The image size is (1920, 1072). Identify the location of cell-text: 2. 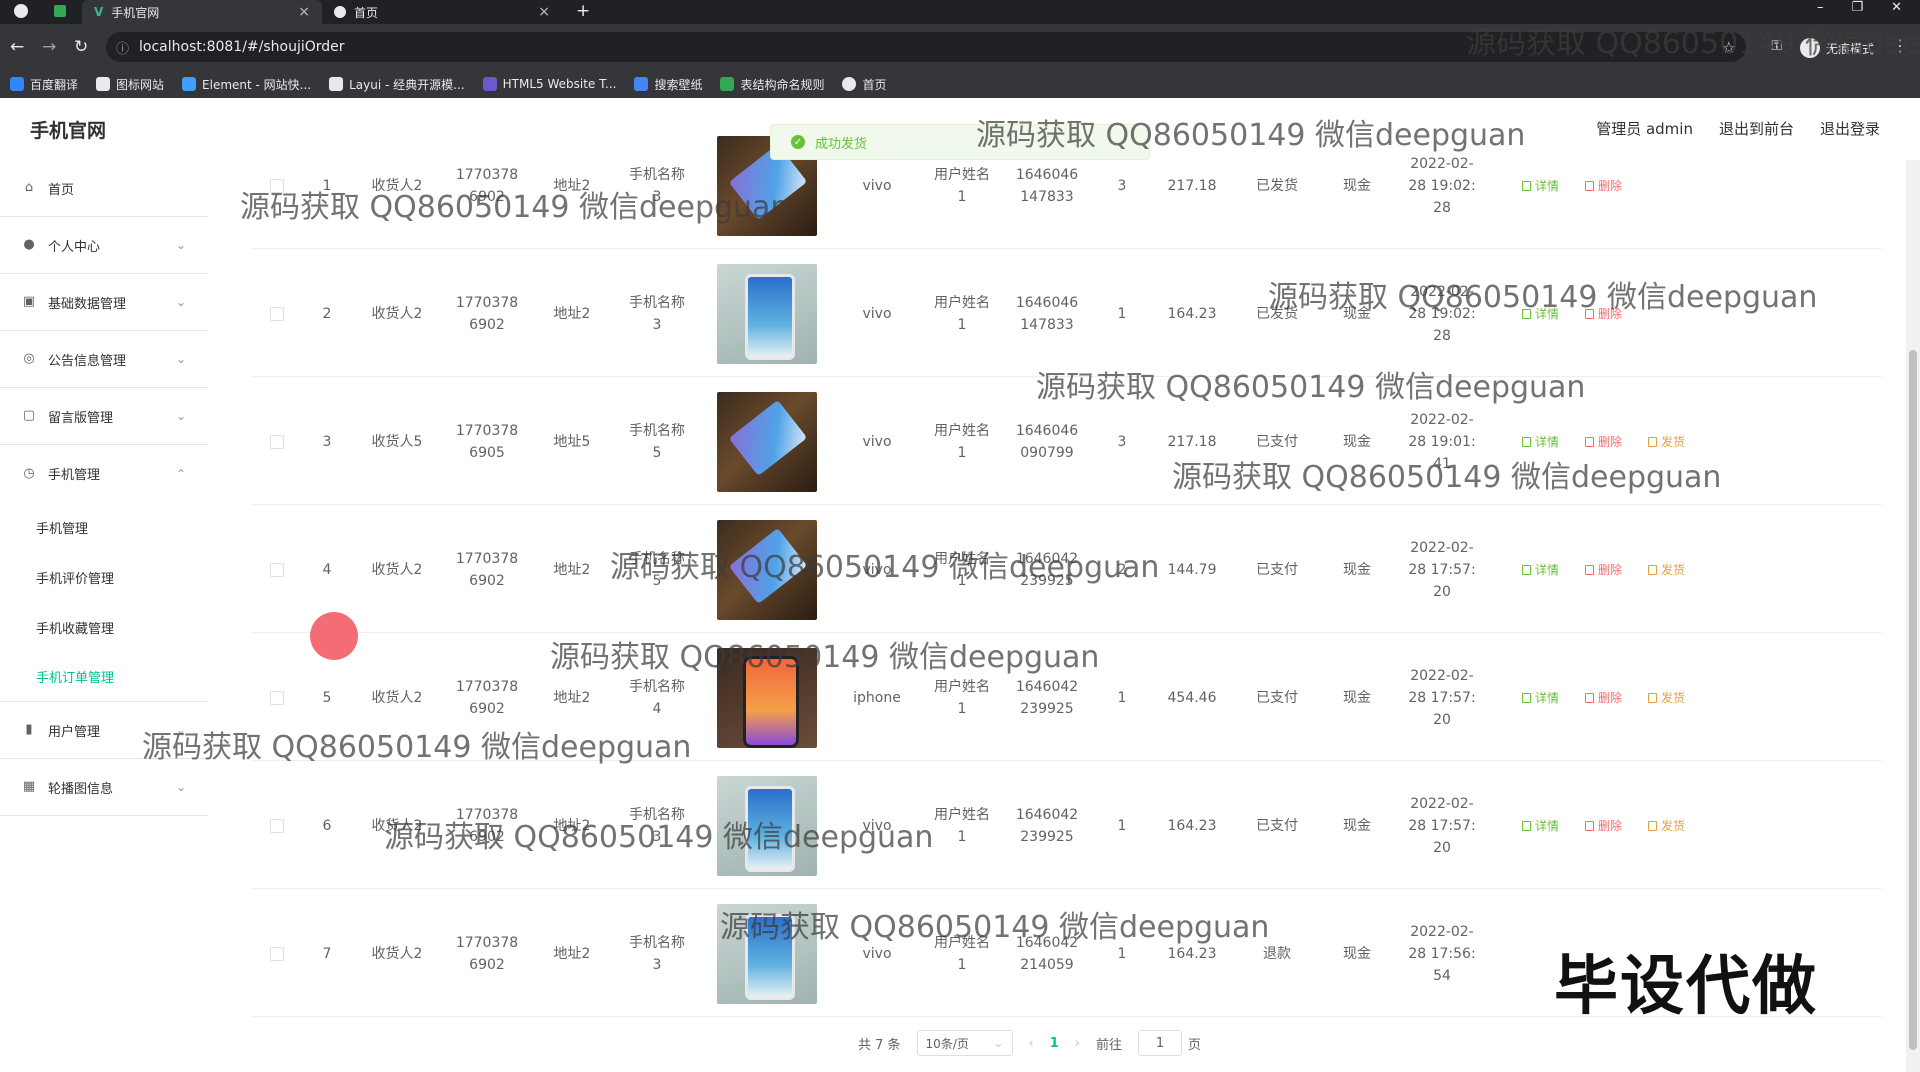
(327, 313).